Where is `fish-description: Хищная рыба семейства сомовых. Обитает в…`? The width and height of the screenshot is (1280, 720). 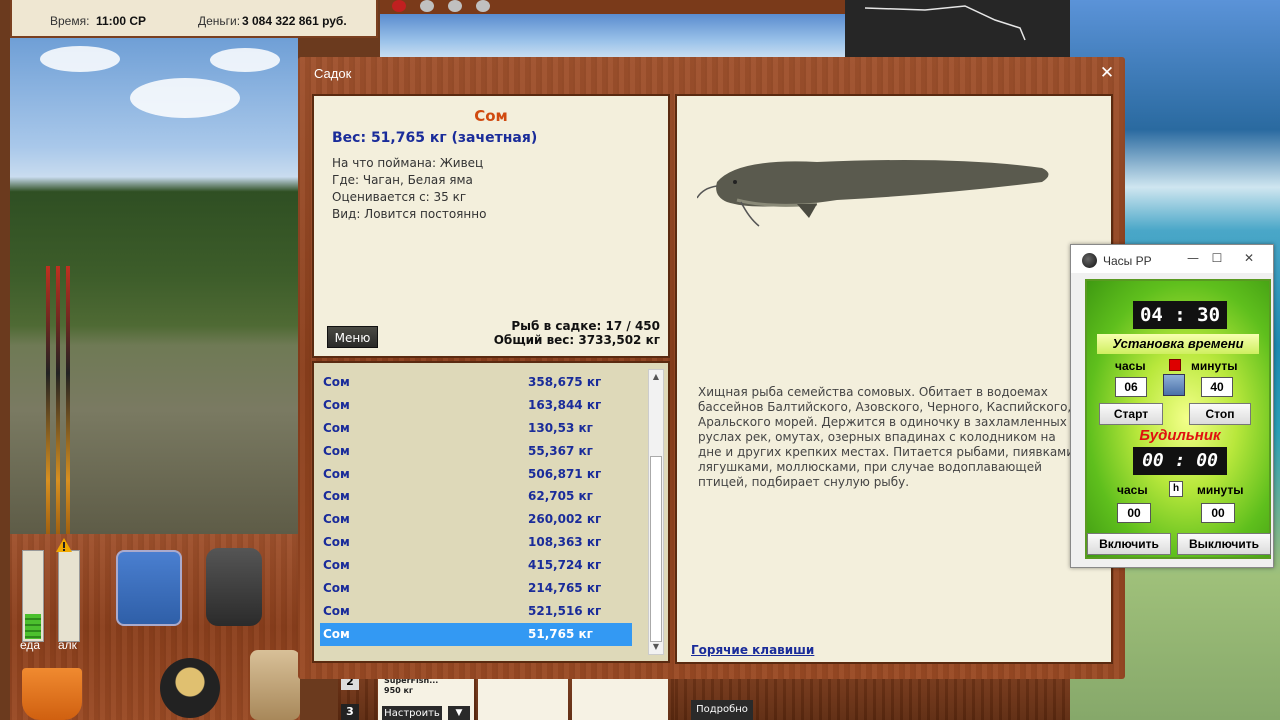
fish-description: Хищная рыба семейства сомовых. Обитает в… is located at coordinates (888, 437).